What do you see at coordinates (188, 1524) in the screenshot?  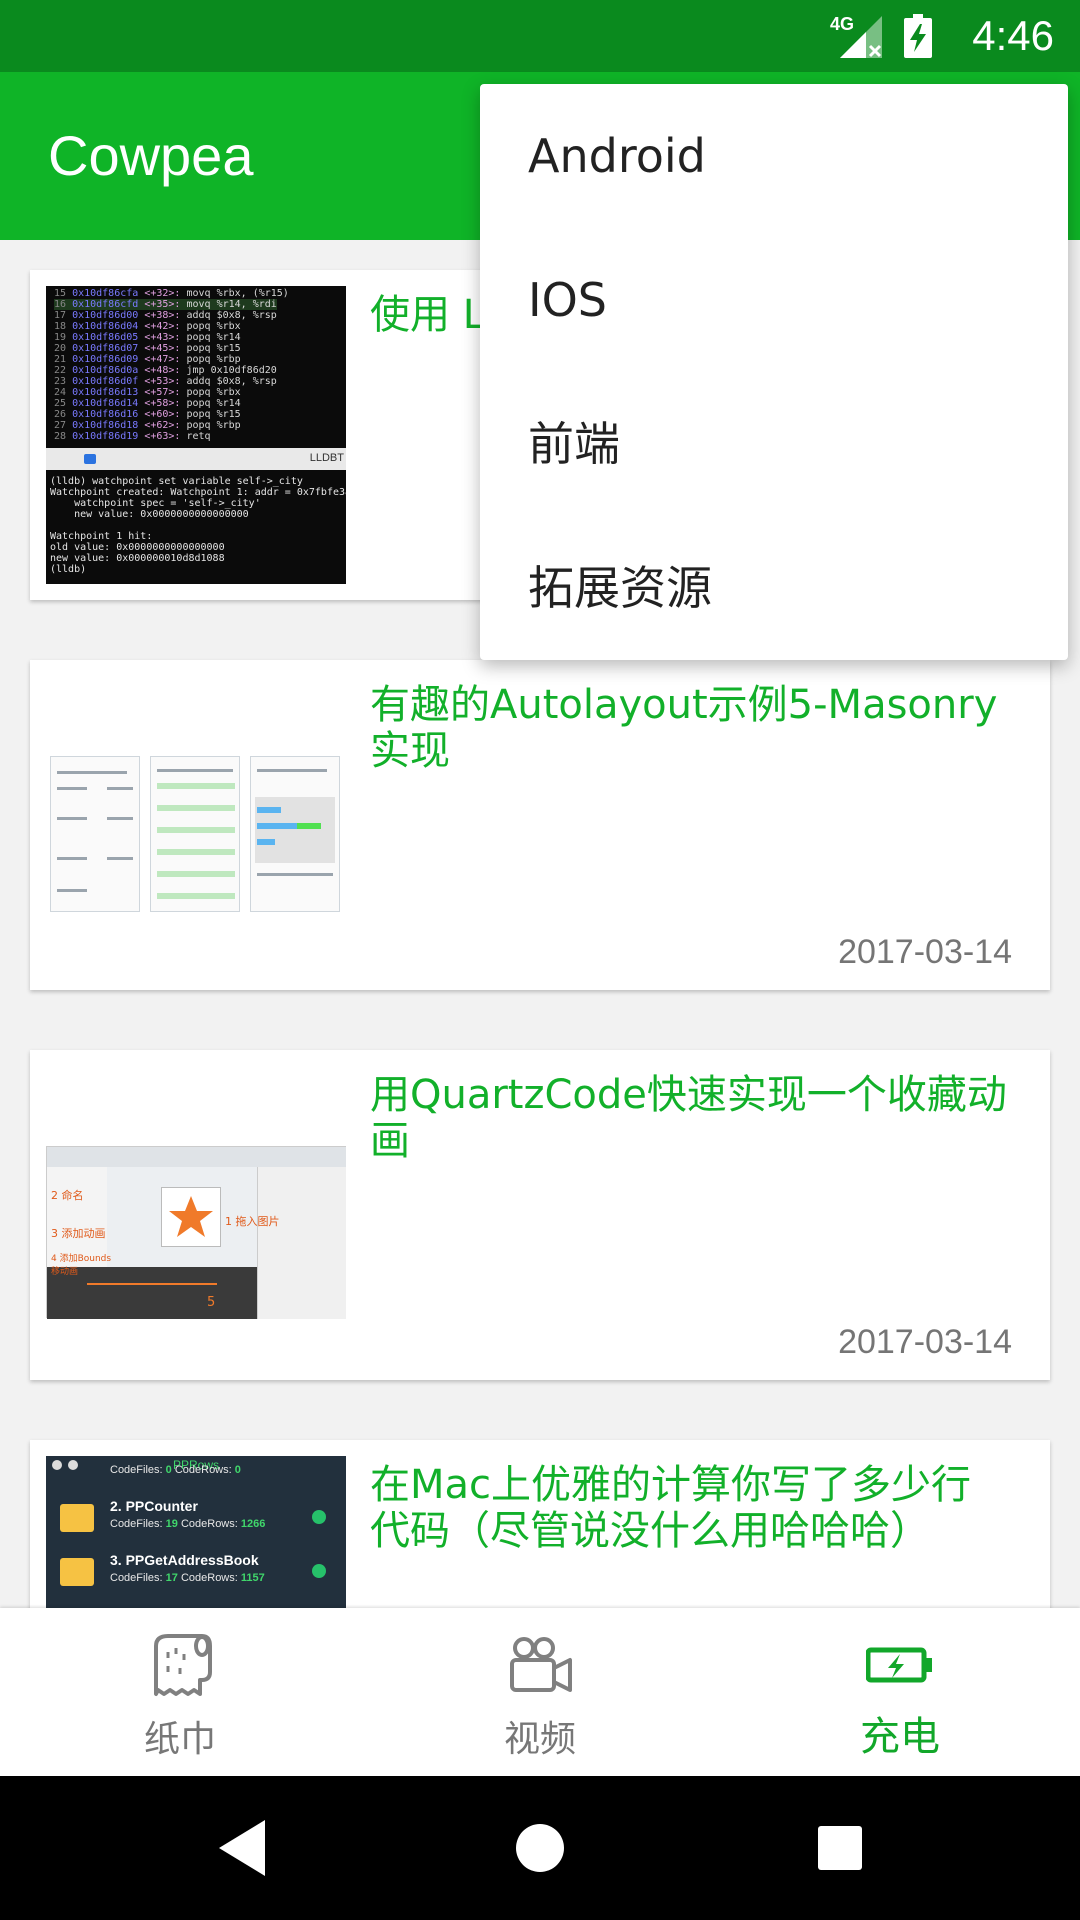 I see `project-stats: CodeFiles: 19 CodeRows: 1266` at bounding box center [188, 1524].